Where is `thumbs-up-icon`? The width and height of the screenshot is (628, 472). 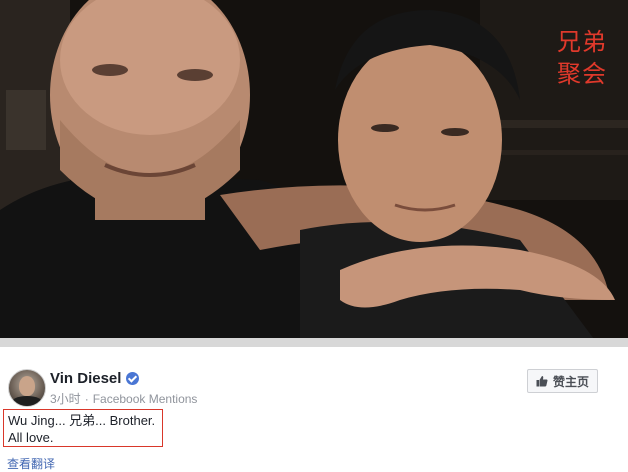 thumbs-up-icon is located at coordinates (542, 381).